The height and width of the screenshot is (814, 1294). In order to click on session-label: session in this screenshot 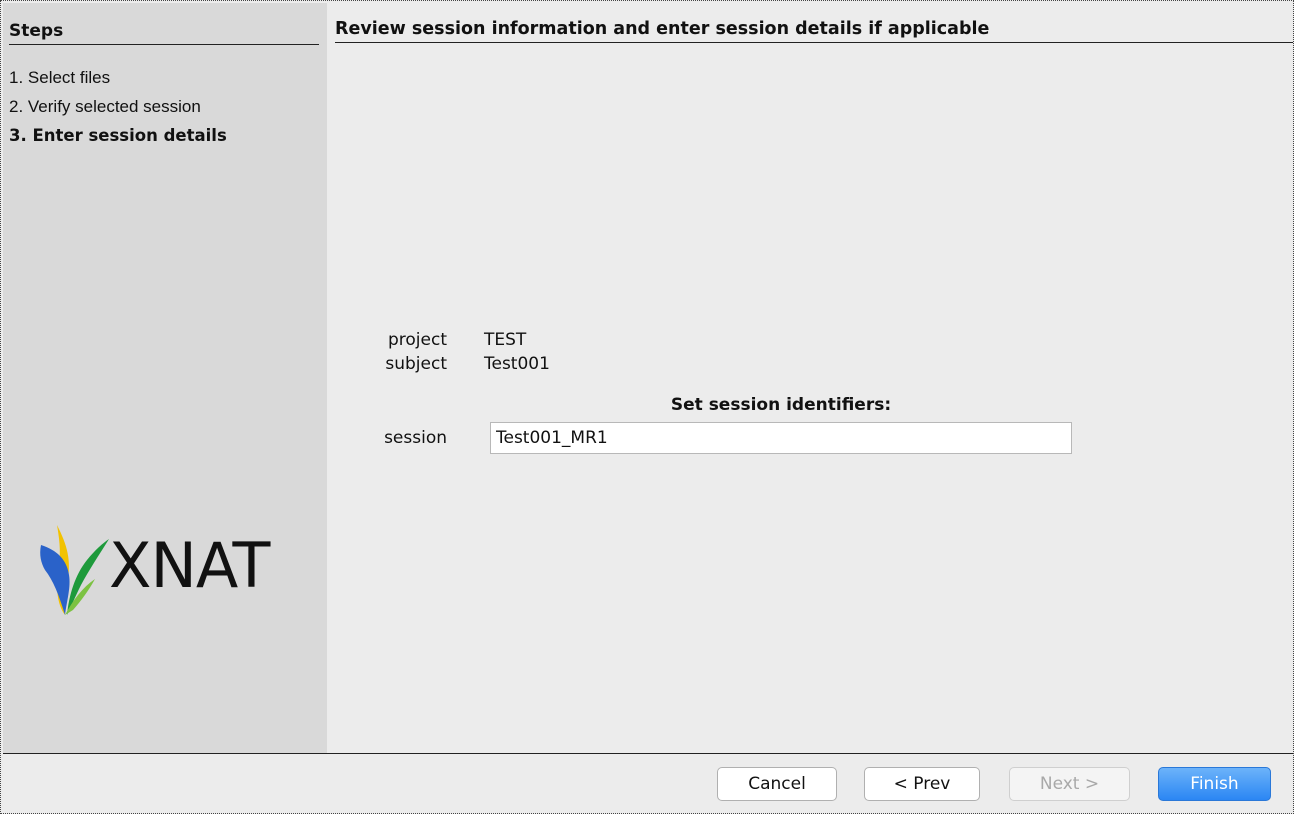, I will do `click(415, 438)`.